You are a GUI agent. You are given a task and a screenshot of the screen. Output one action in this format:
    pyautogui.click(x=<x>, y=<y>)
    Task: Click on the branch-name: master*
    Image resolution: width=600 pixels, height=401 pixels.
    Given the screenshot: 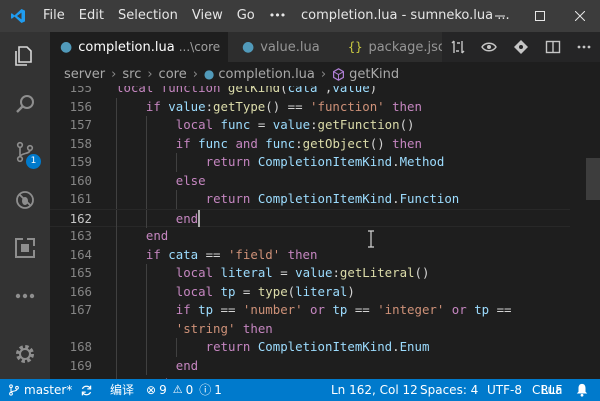 What is the action you would take?
    pyautogui.click(x=48, y=390)
    